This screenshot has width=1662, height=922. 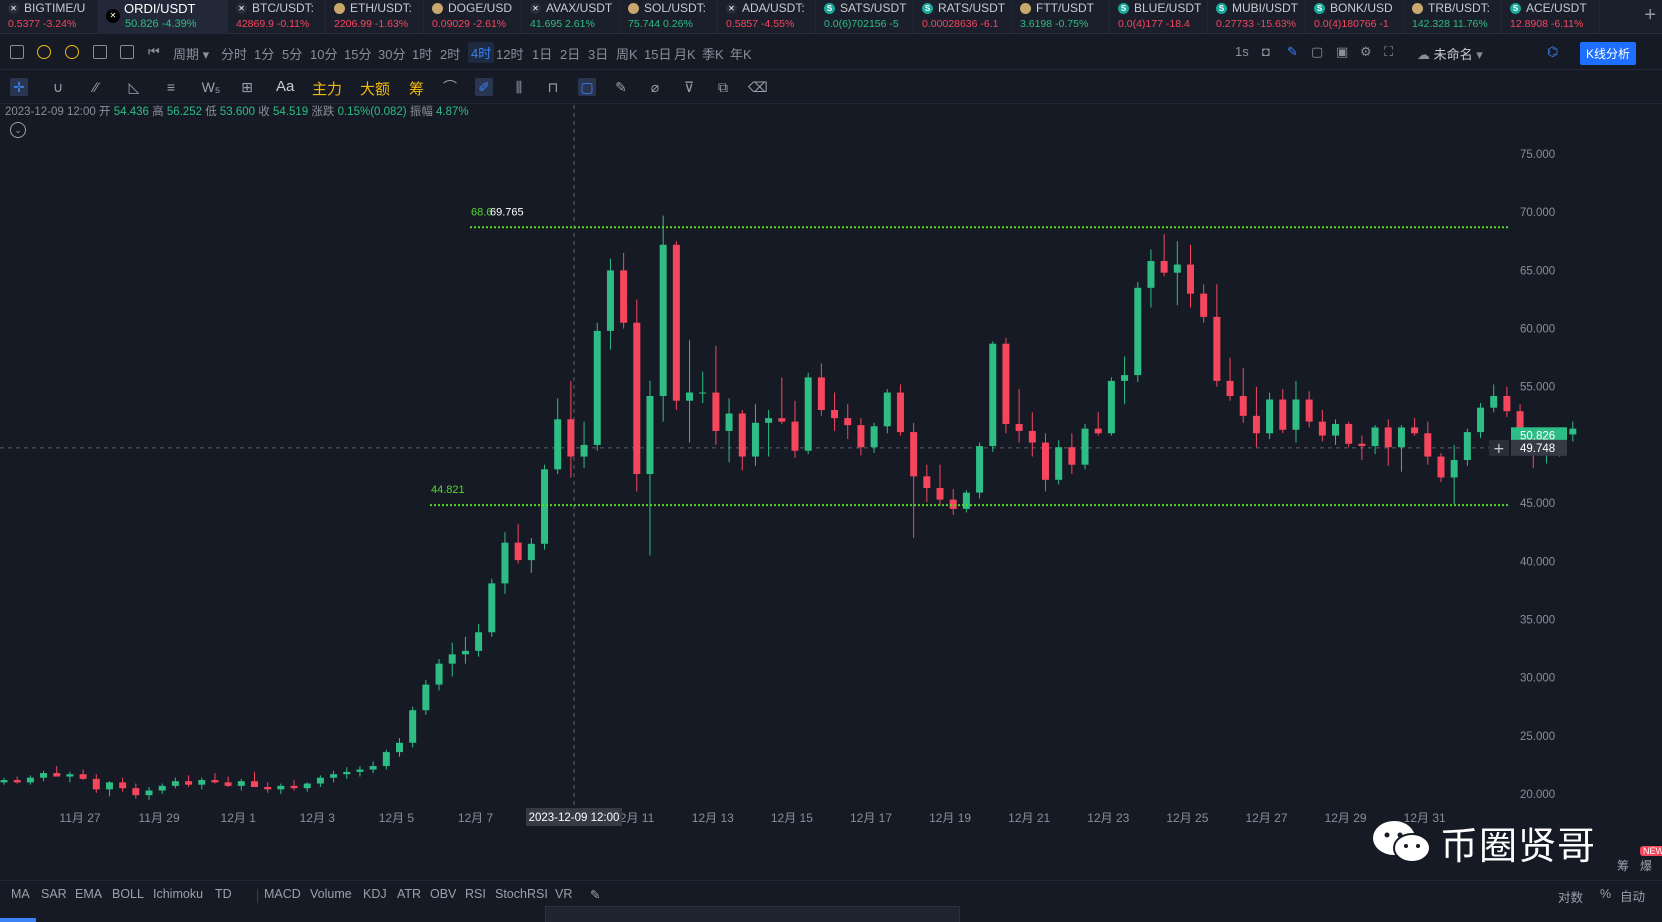 What do you see at coordinates (752, 914) in the screenshot?
I see `drawing-tools-drawer` at bounding box center [752, 914].